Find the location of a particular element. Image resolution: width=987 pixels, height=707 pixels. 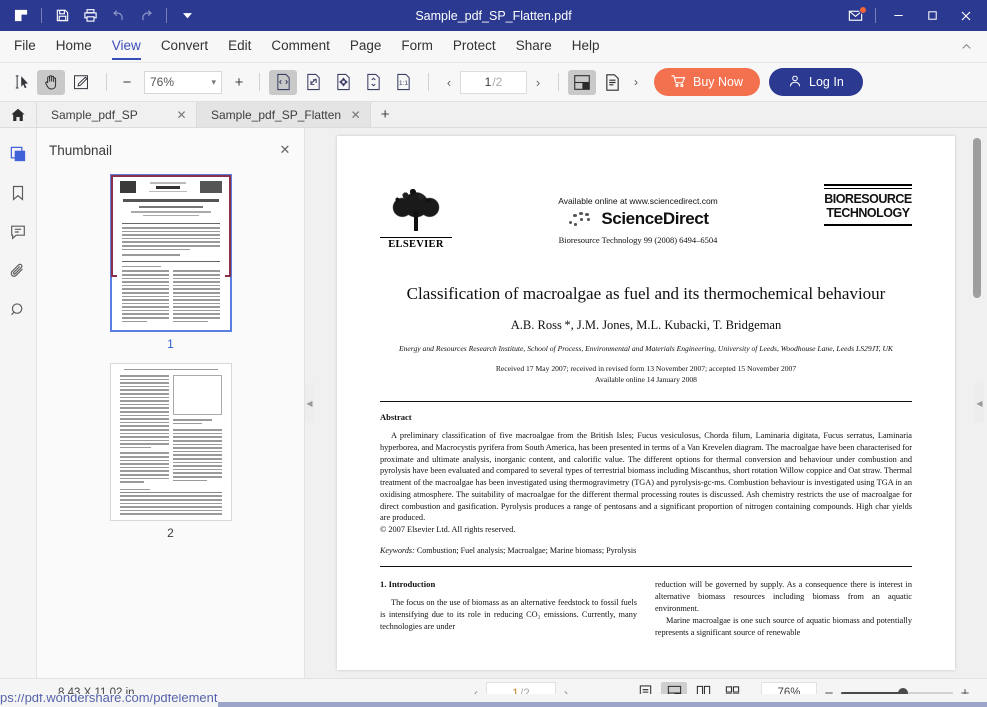

maximize-button is located at coordinates (932, 15).